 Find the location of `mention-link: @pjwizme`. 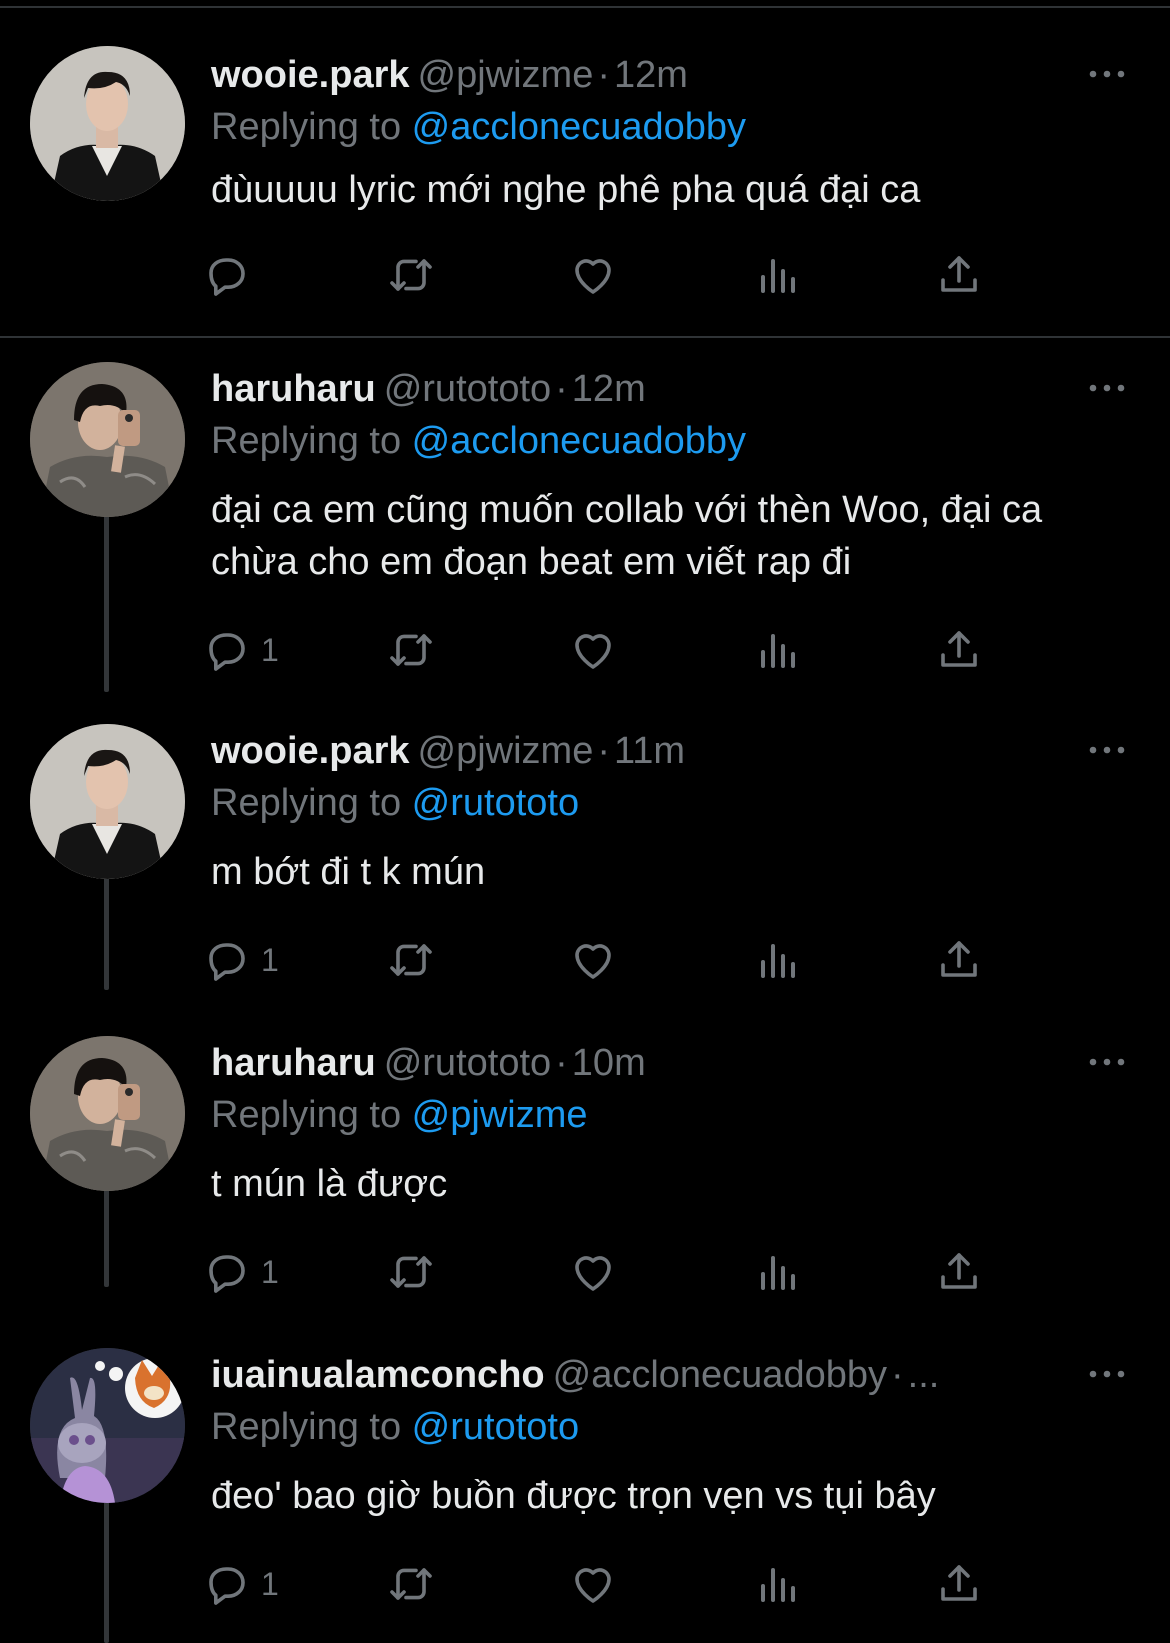

mention-link: @pjwizme is located at coordinates (500, 1115).